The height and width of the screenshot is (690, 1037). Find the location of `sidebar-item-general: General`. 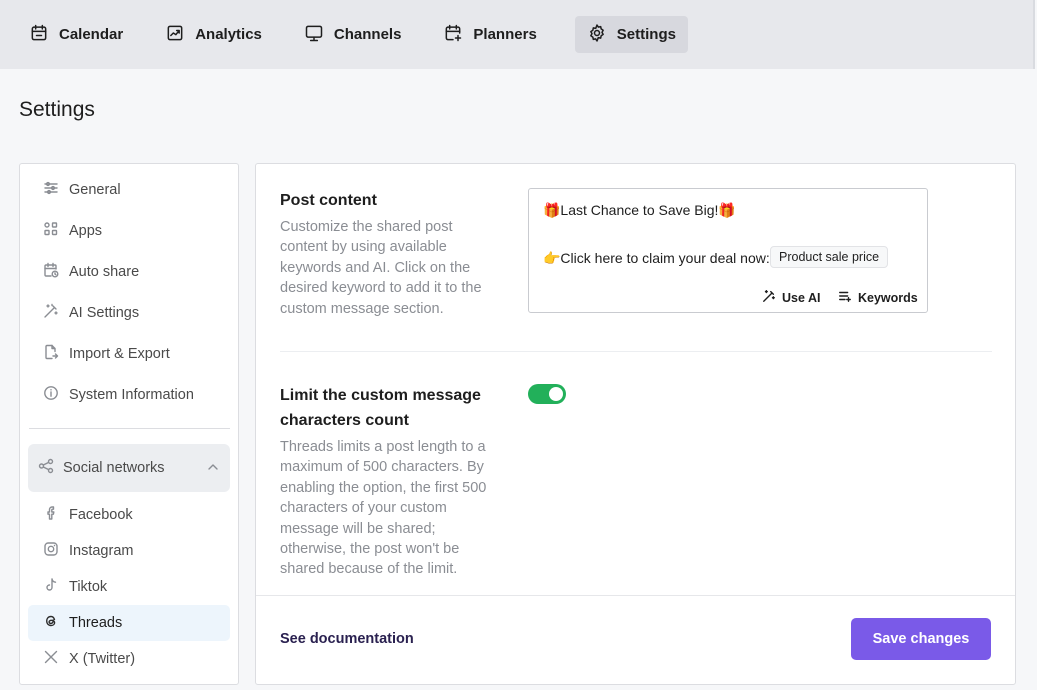

sidebar-item-general: General is located at coordinates (129, 190).